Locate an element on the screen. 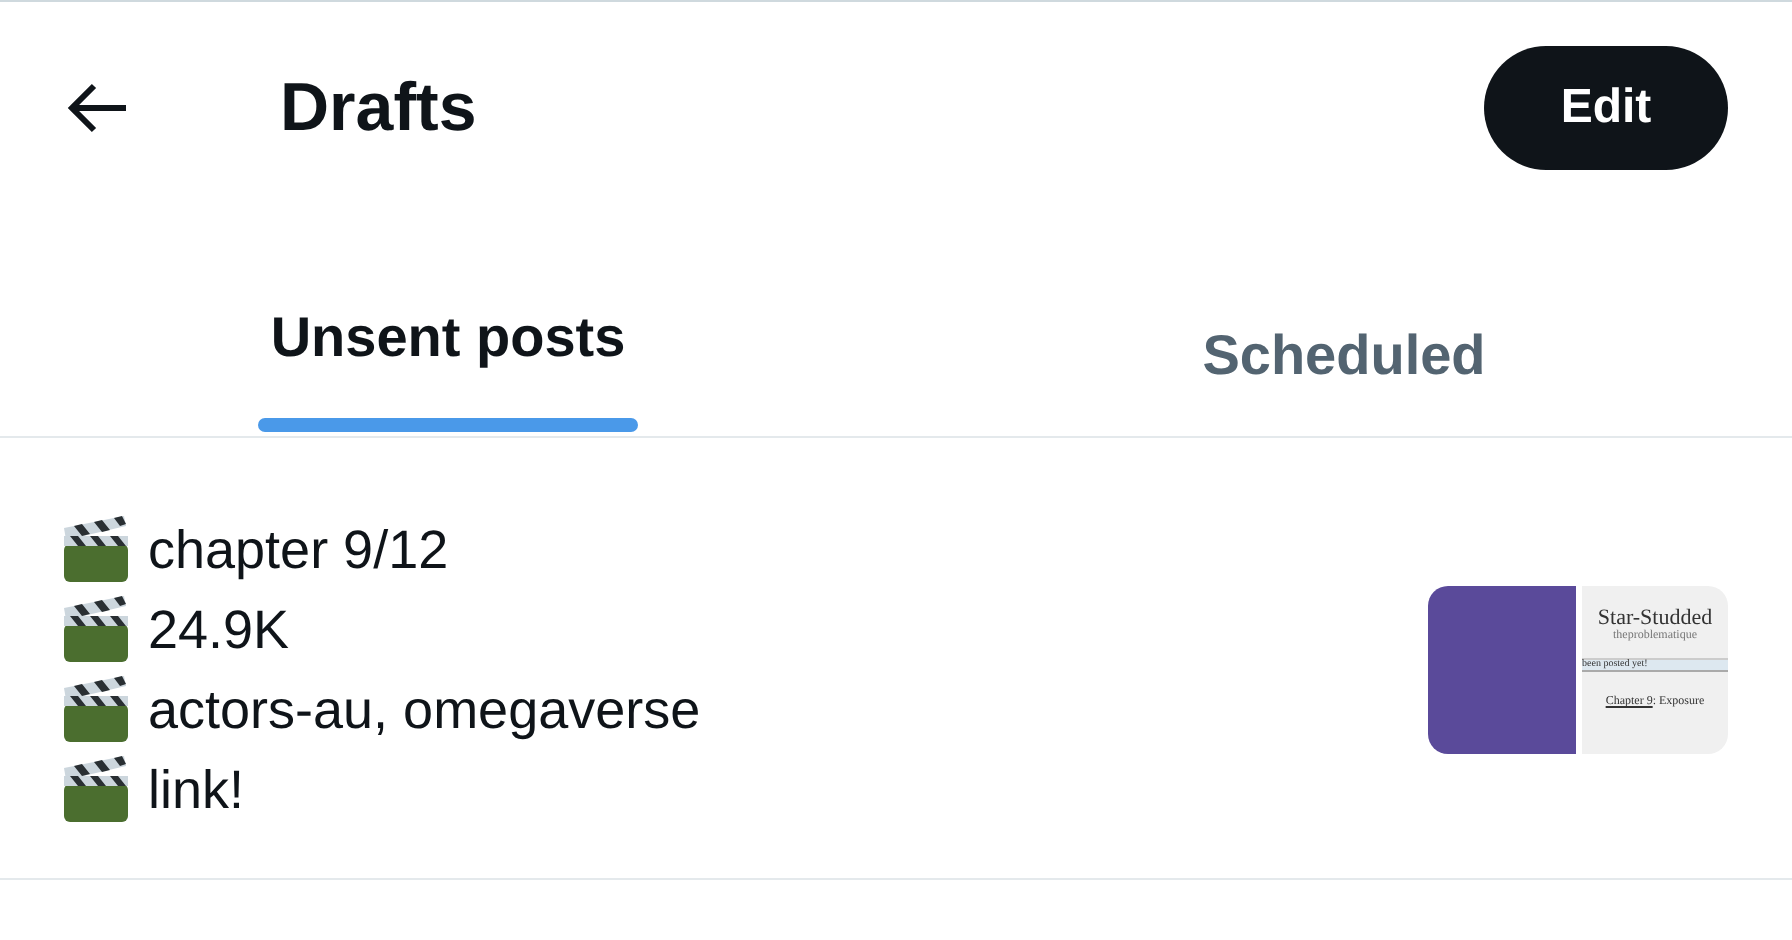 The image size is (1792, 940). draft-text-line: 24.9K is located at coordinates (219, 630).